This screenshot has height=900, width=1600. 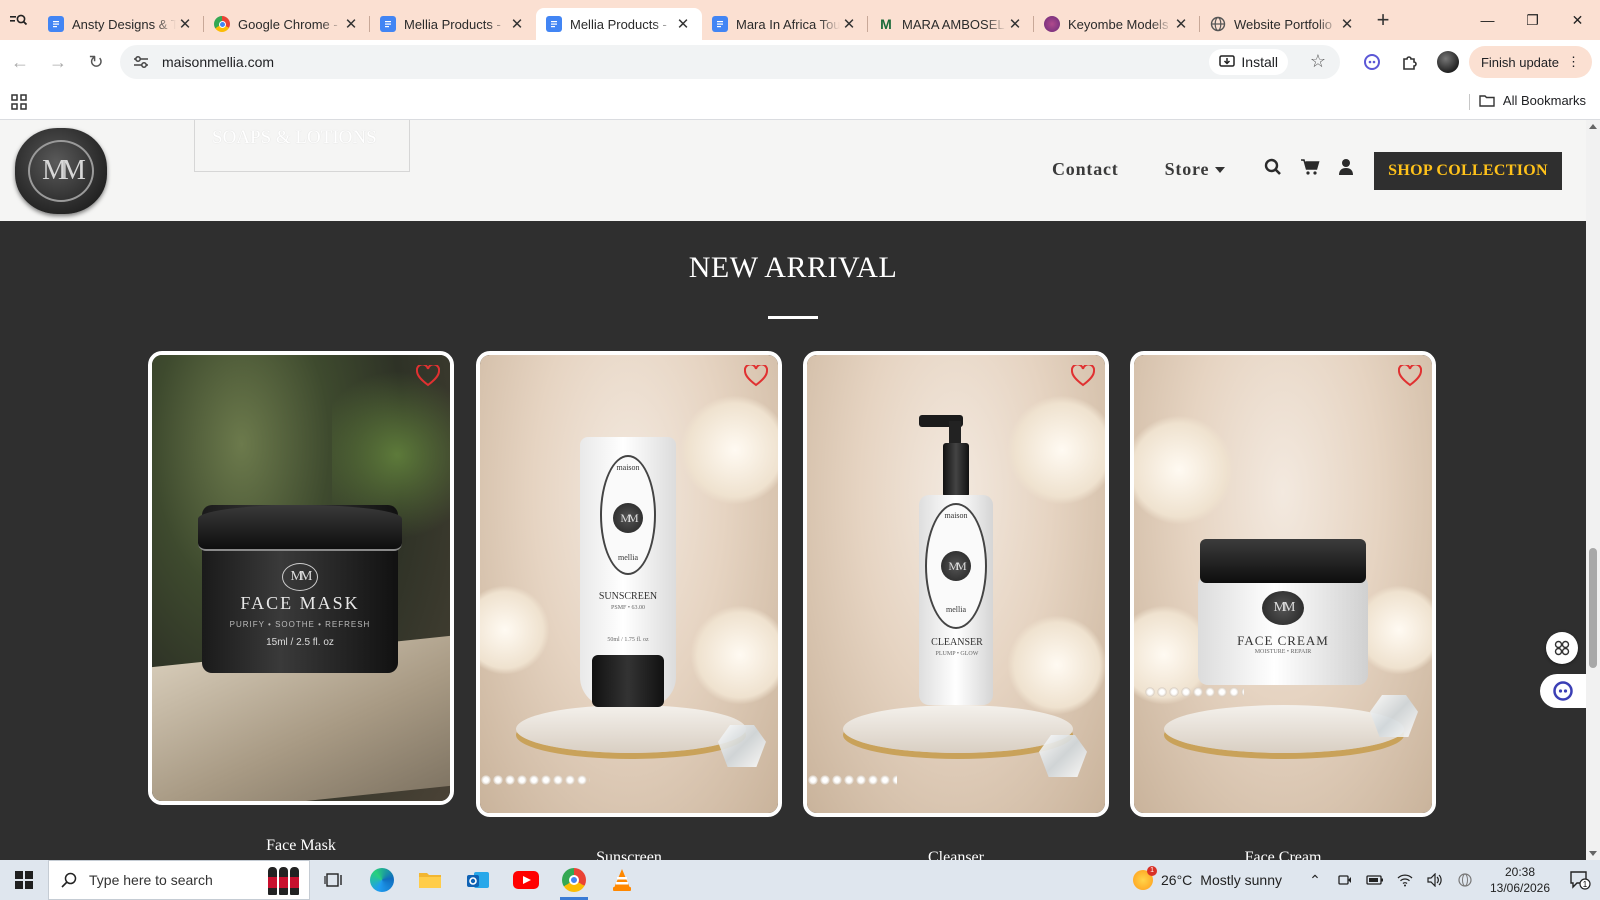 I want to click on product-name: Face Cream, so click(x=1283, y=854).